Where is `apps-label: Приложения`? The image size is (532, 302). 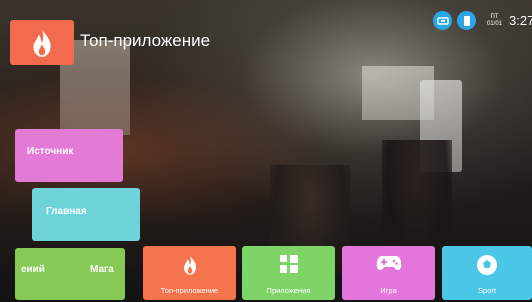 apps-label: Приложения is located at coordinates (288, 290).